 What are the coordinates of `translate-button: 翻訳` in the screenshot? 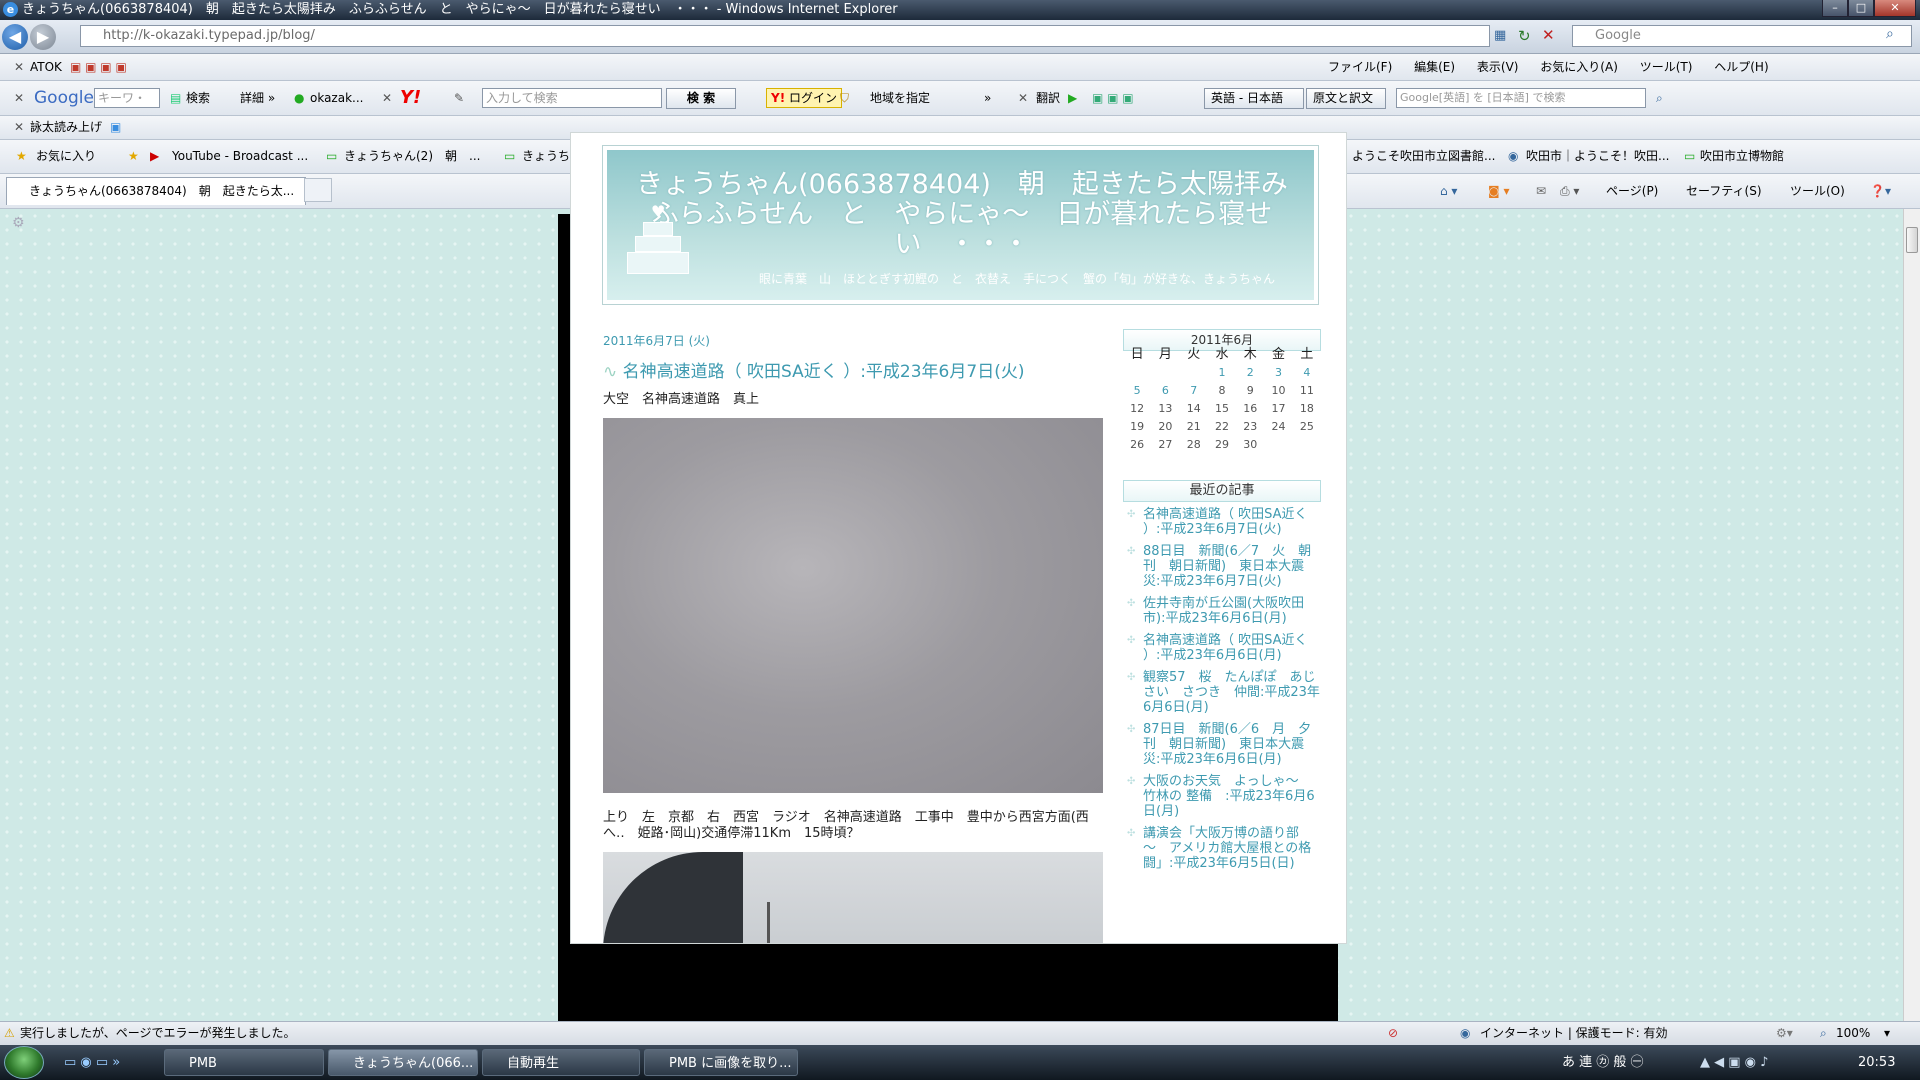 It's located at (1048, 98).